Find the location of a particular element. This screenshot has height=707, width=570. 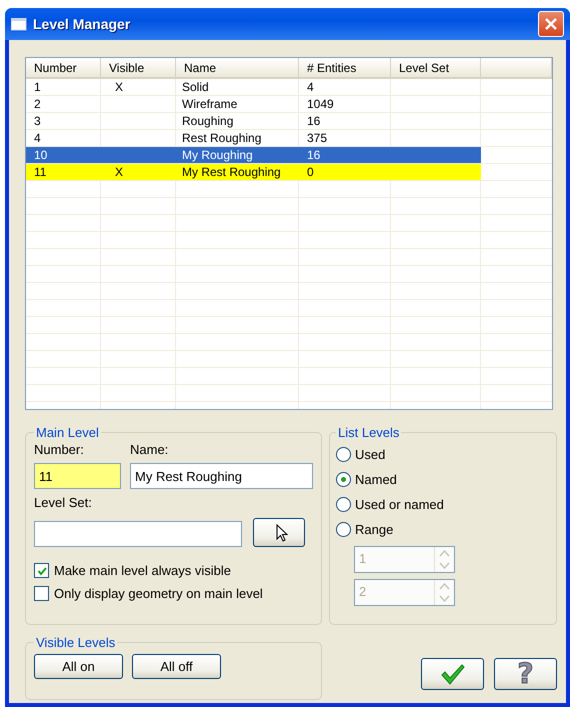

table-cell-text: 375 is located at coordinates (317, 138).